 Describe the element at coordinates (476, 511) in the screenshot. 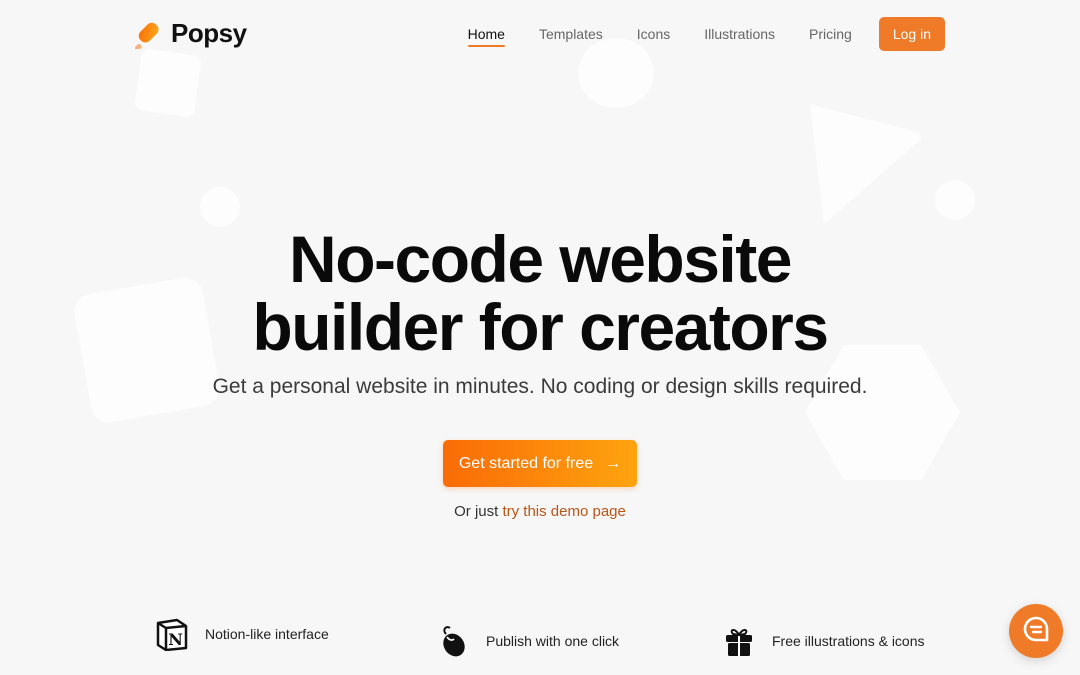

I see `demo-prefix: Or just` at that location.